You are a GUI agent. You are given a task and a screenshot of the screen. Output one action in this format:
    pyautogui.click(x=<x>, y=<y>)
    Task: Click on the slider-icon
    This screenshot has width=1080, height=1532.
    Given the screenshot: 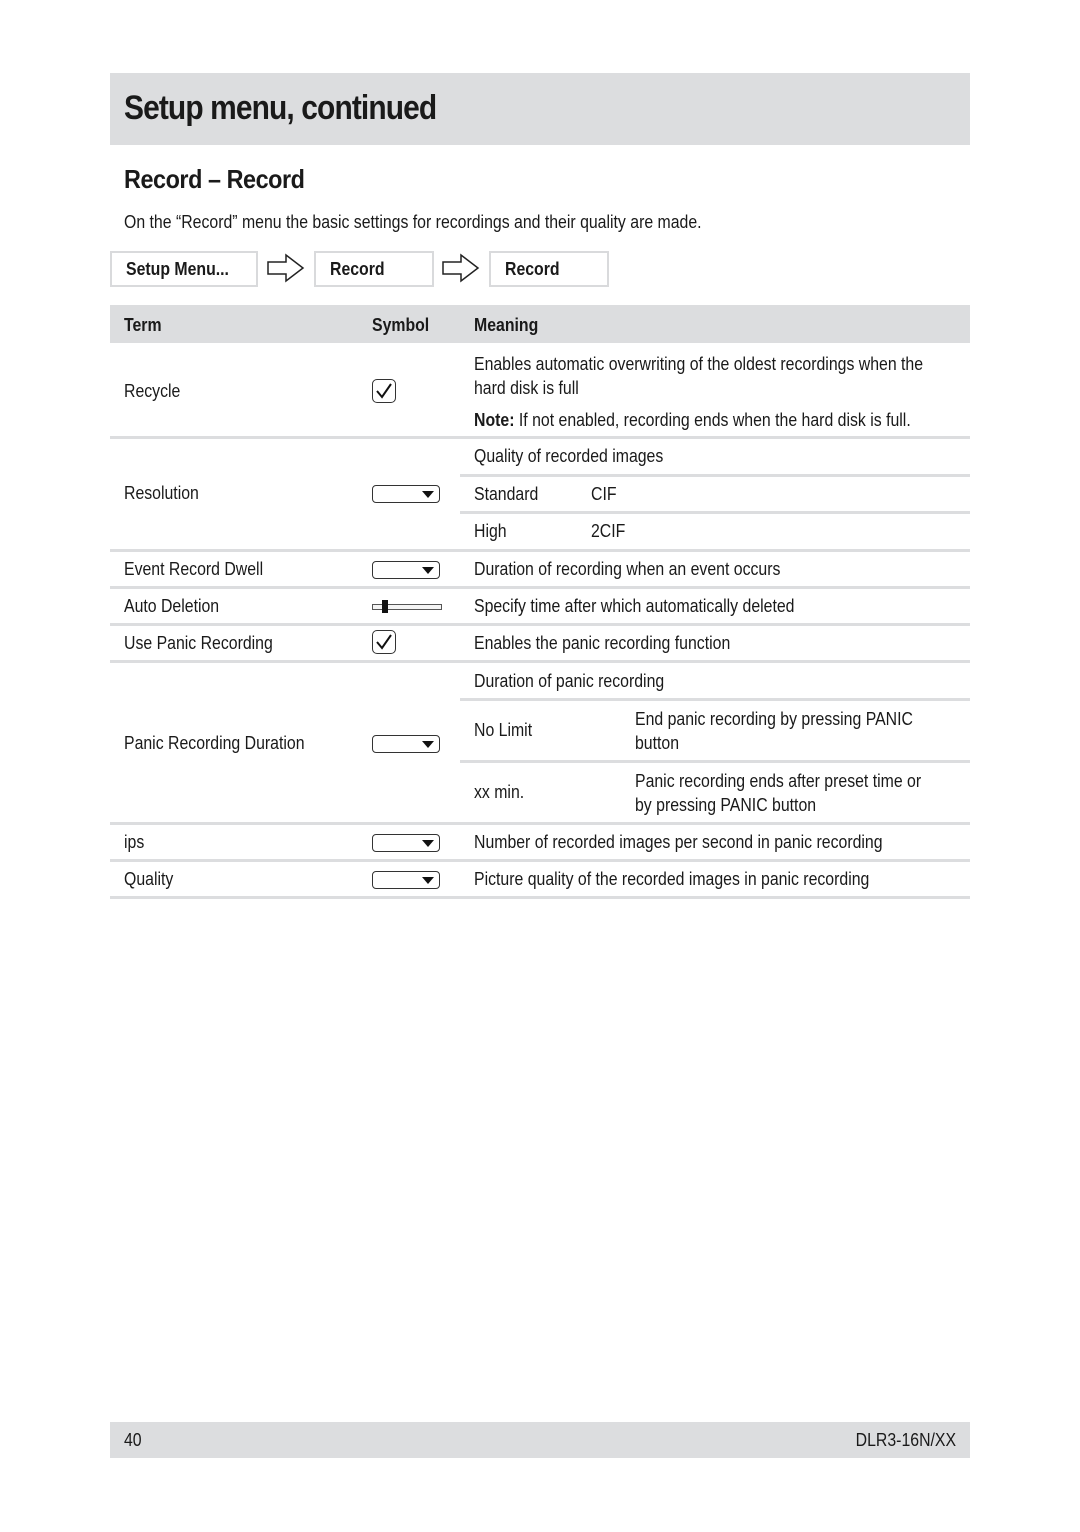 What is the action you would take?
    pyautogui.click(x=407, y=606)
    